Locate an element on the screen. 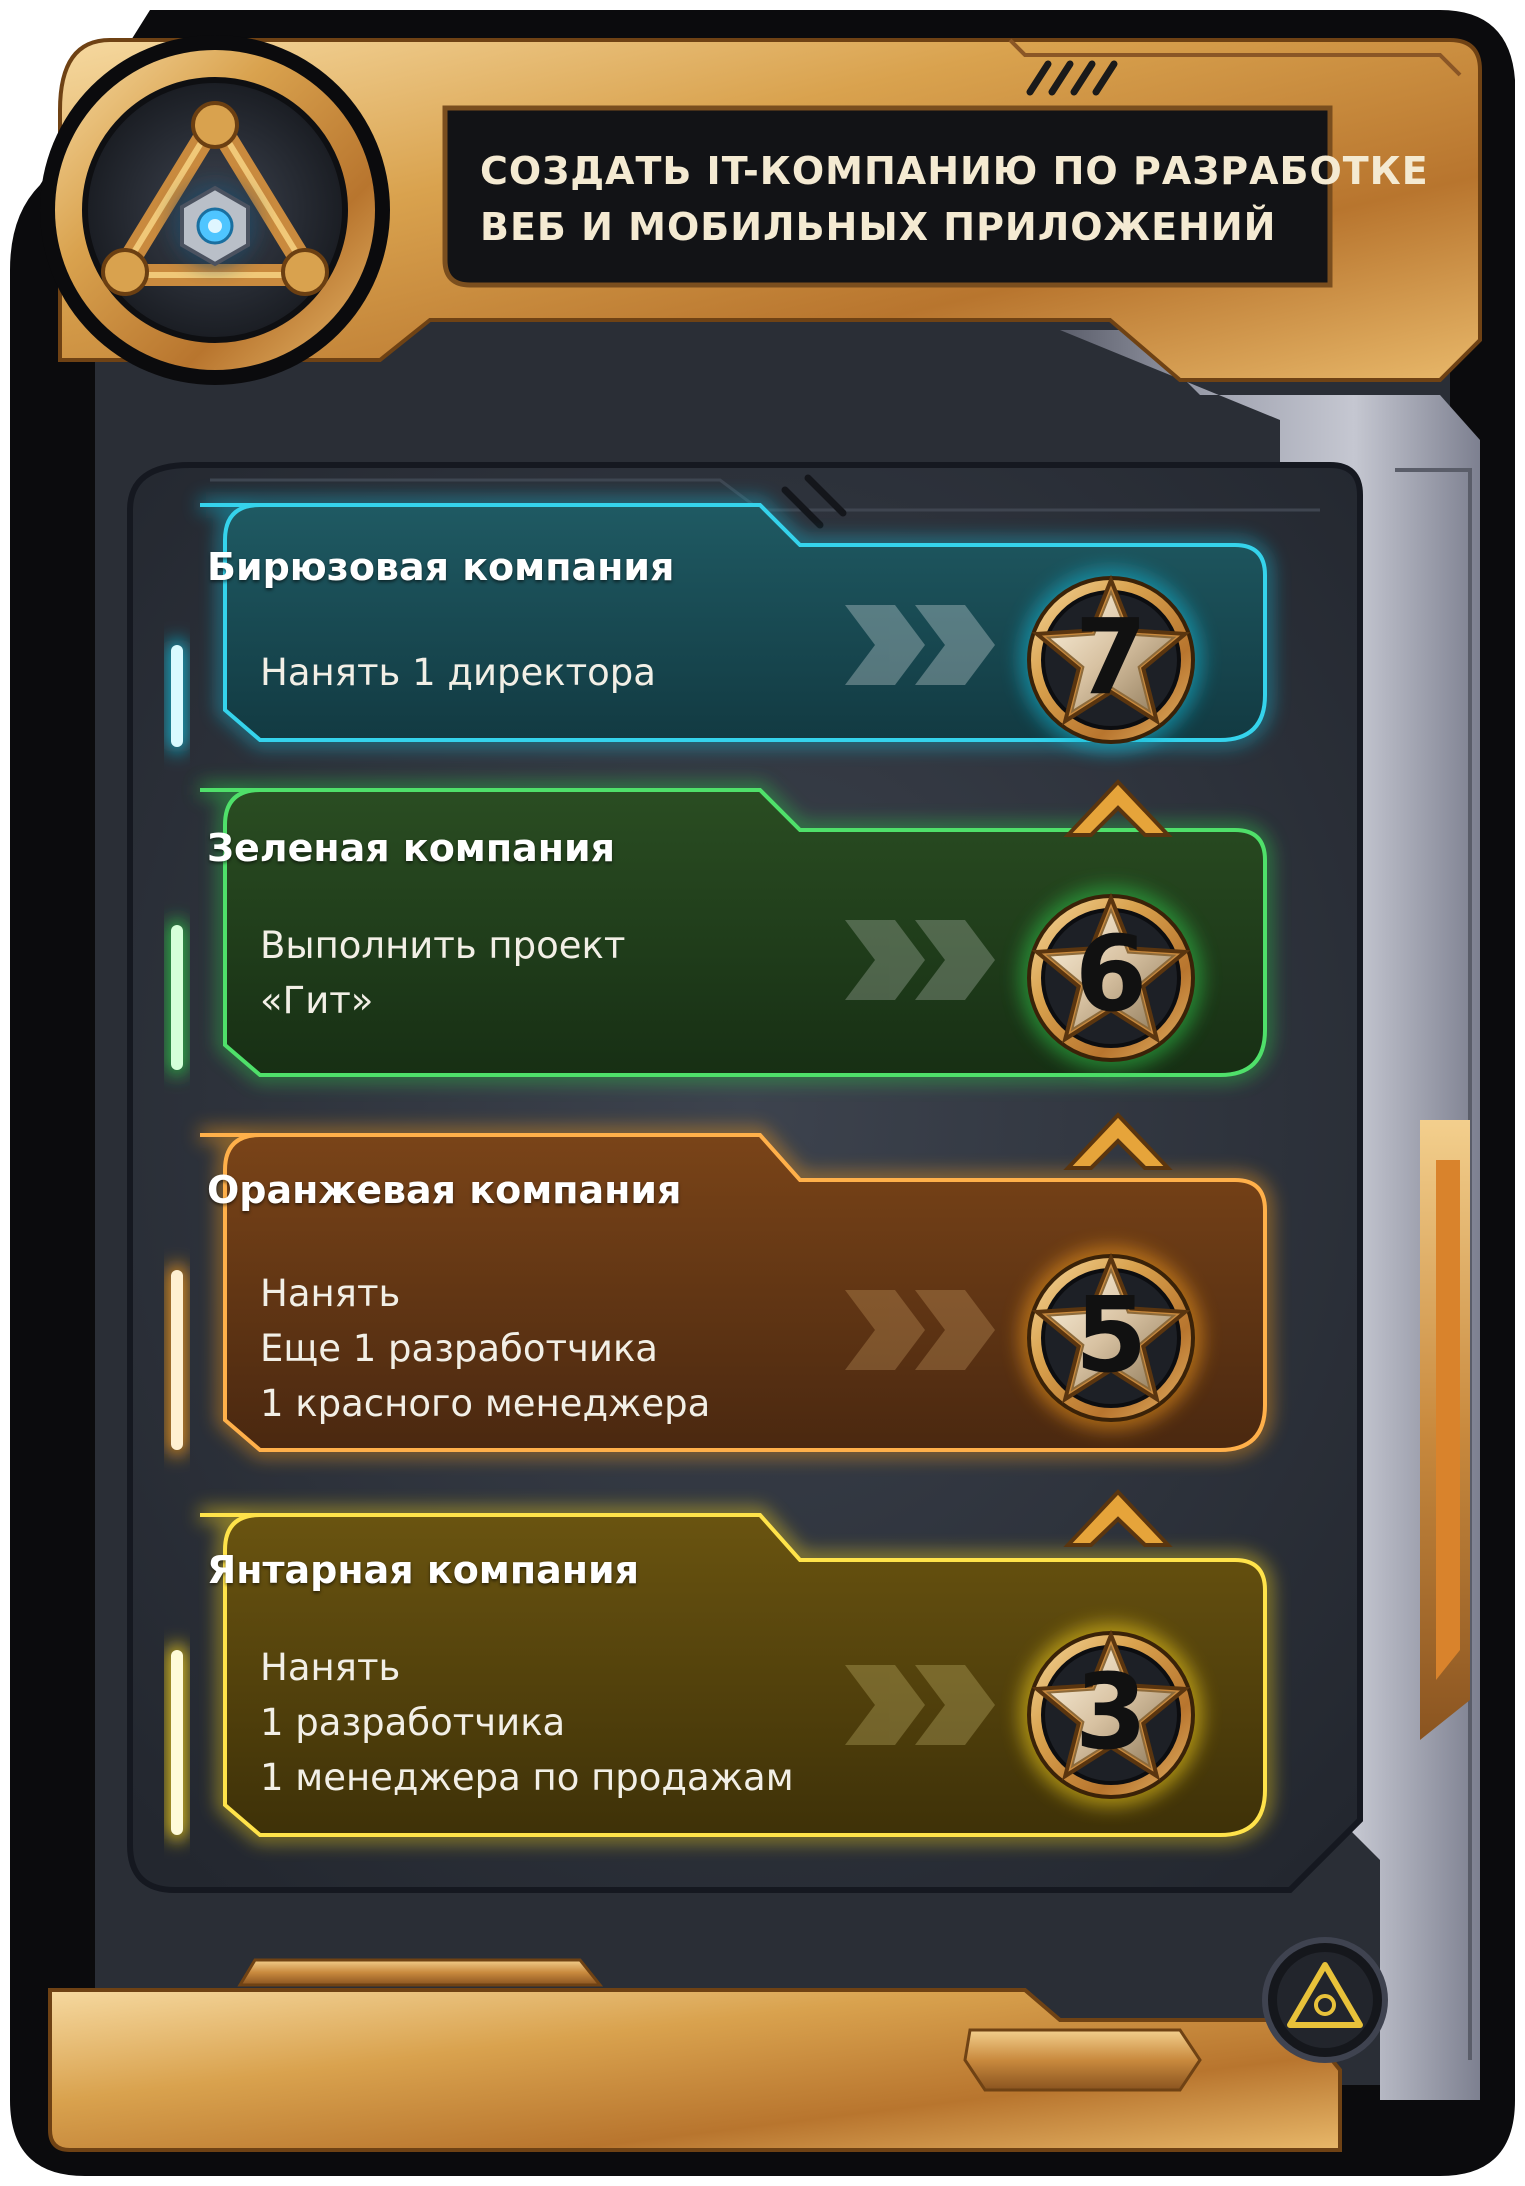 This screenshot has height=2186, width=1525. badge-number-orange: 5 is located at coordinates (1111, 1335).